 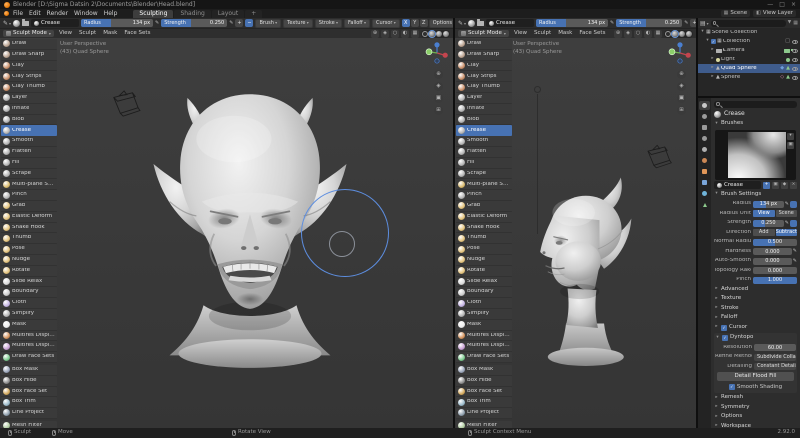 I want to click on xray-toggle-icon: ▦, so click(x=658, y=33).